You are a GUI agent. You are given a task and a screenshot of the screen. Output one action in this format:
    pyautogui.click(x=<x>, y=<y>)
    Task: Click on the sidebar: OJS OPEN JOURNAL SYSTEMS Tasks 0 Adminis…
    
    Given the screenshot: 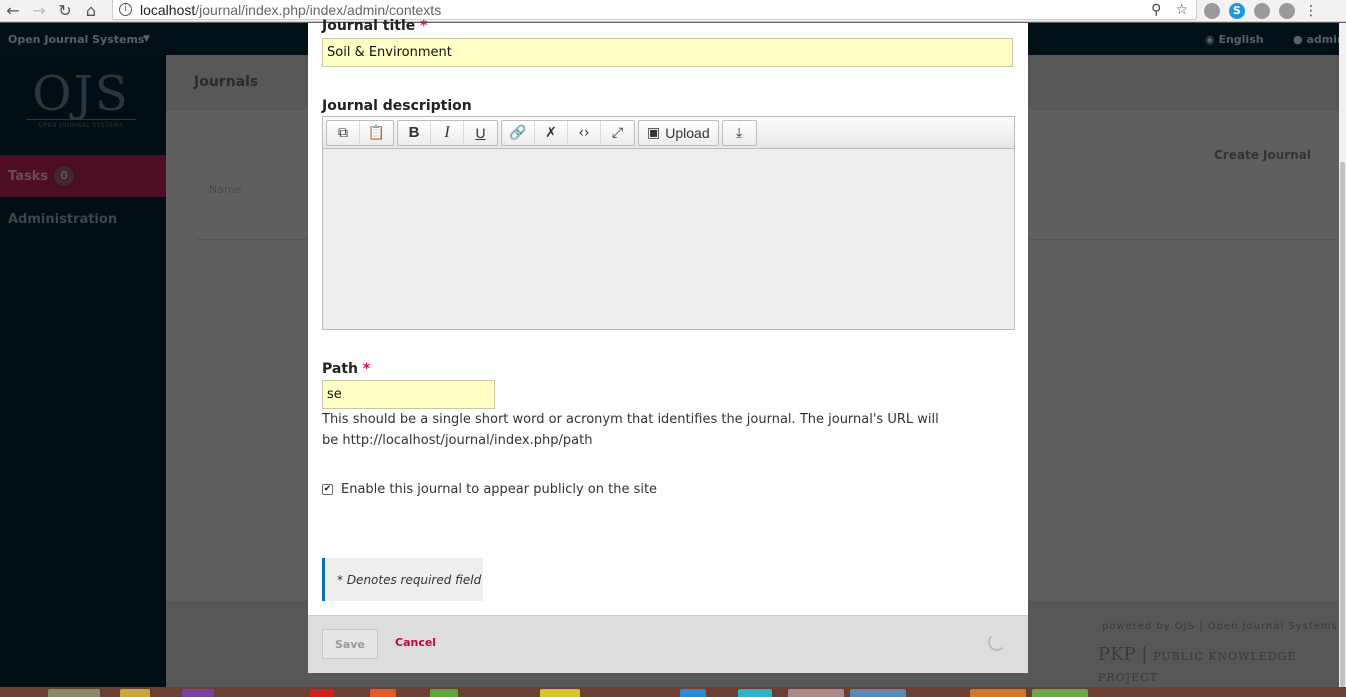 What is the action you would take?
    pyautogui.click(x=83, y=371)
    